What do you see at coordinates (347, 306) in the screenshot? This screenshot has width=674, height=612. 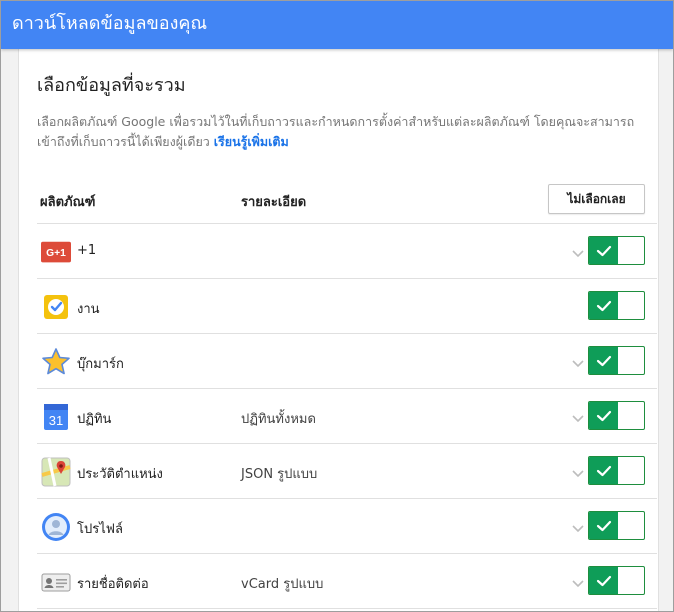 I see `product-row: งาน` at bounding box center [347, 306].